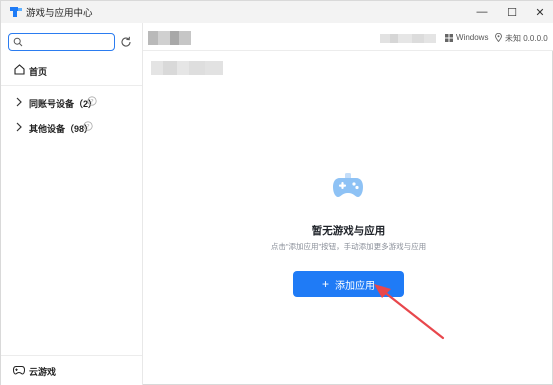 The image size is (553, 385). I want to click on sidebar-item-label: 云游戏, so click(43, 372).